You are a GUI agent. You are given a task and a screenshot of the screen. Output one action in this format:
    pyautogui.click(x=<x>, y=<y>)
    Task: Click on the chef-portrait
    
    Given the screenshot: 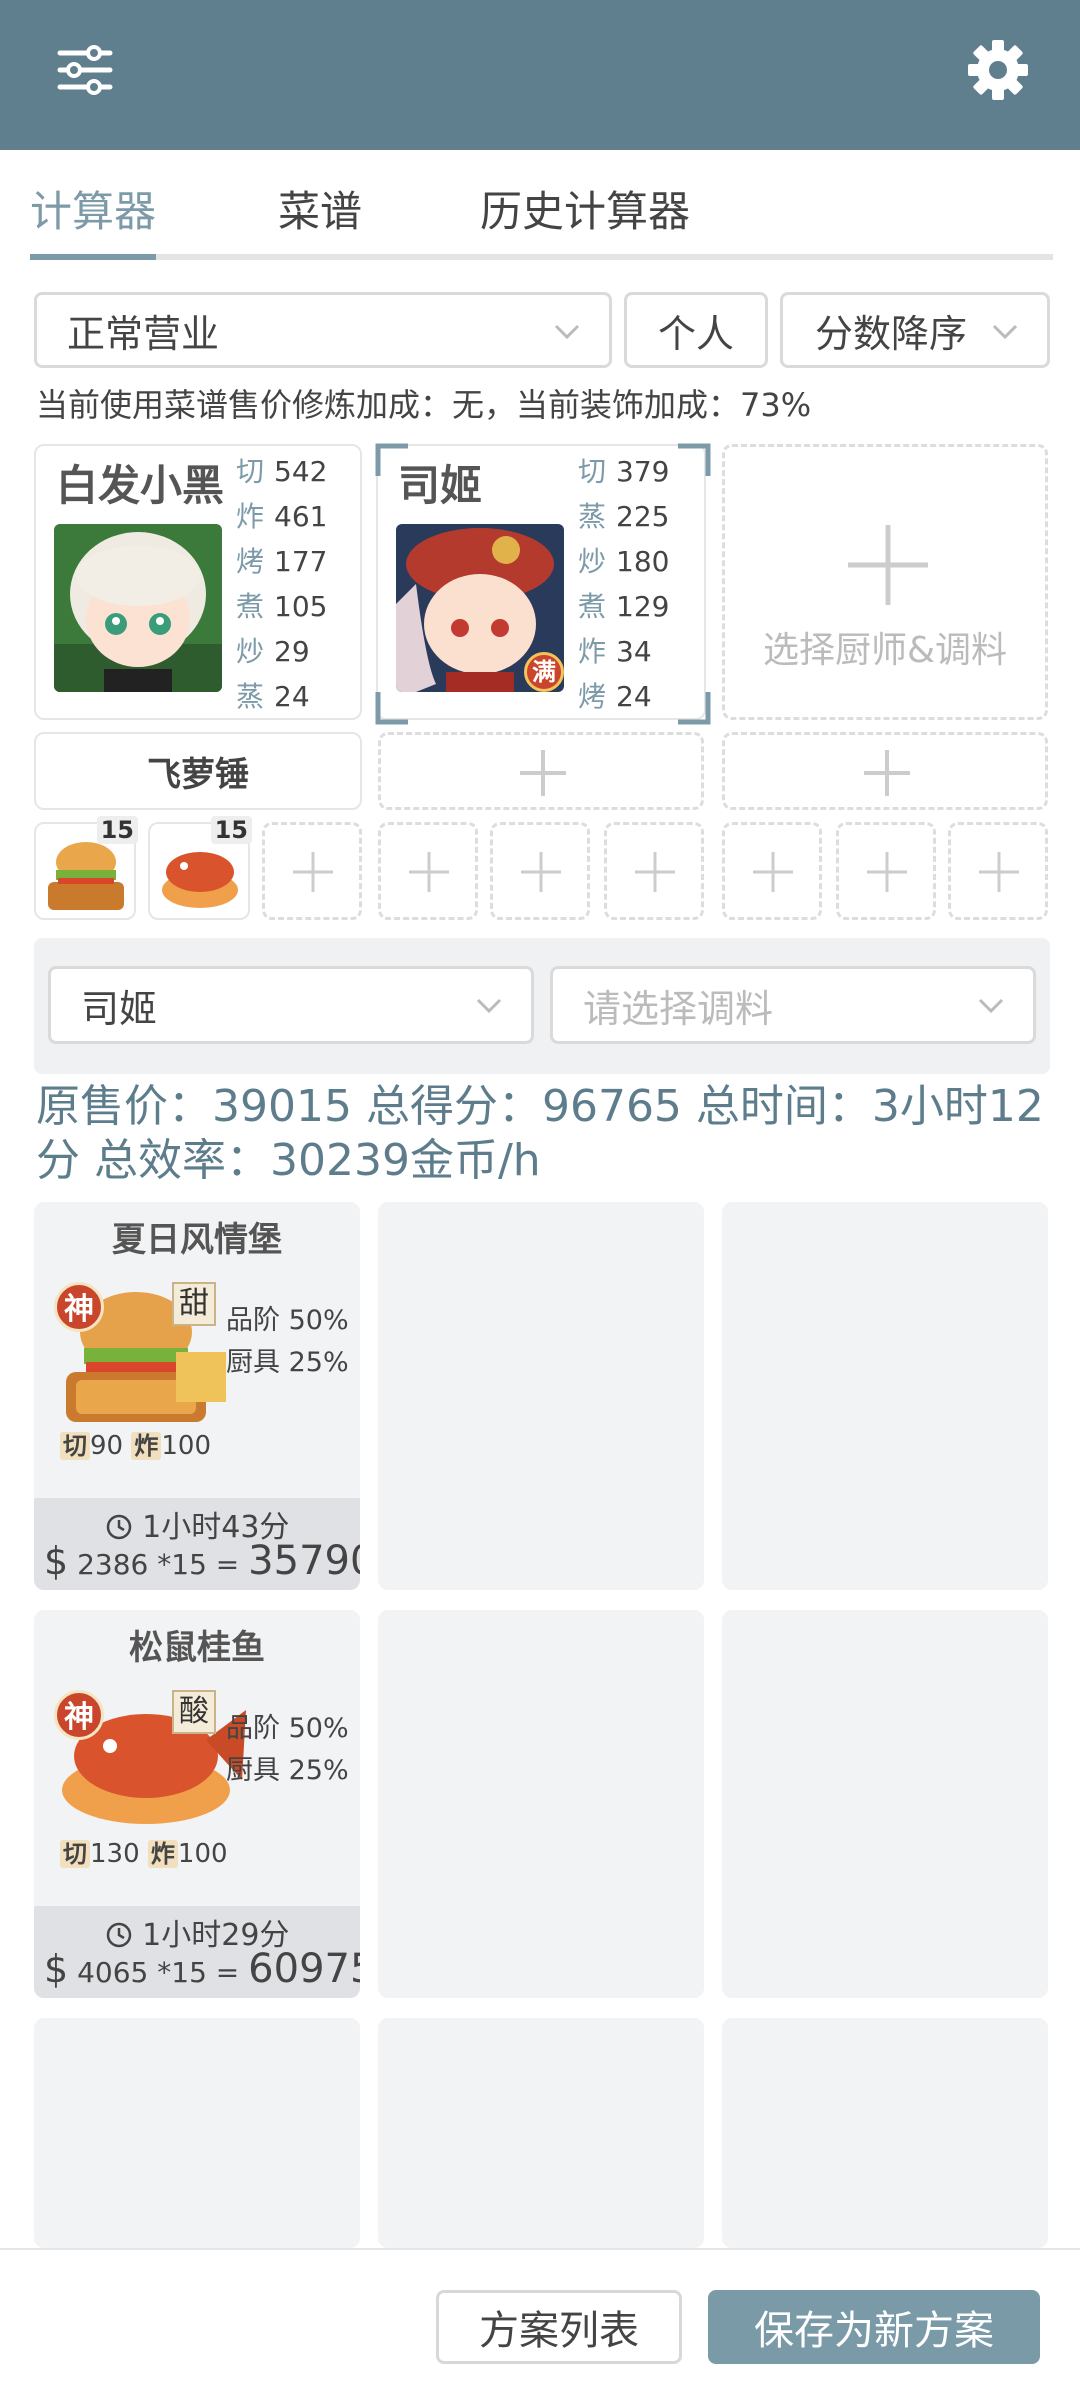 What is the action you would take?
    pyautogui.click(x=138, y=608)
    